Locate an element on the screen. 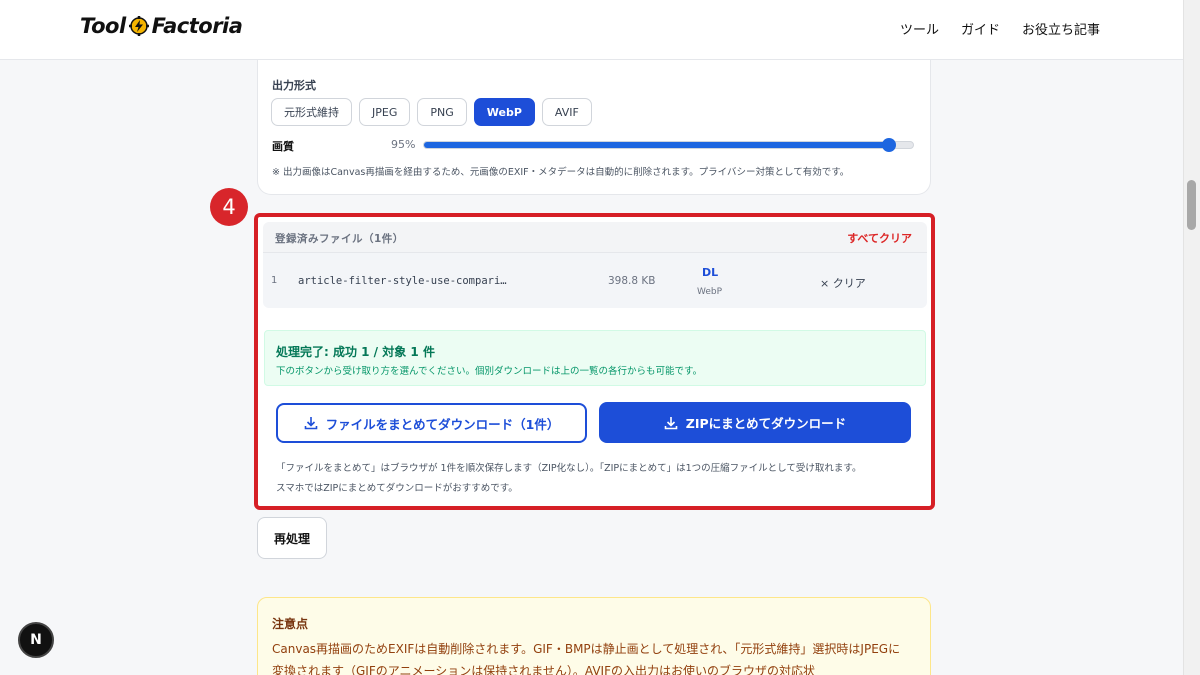 This screenshot has height=675, width=1200. main-nav: ツール ガイド お役立ち記事 is located at coordinates (1000, 28).